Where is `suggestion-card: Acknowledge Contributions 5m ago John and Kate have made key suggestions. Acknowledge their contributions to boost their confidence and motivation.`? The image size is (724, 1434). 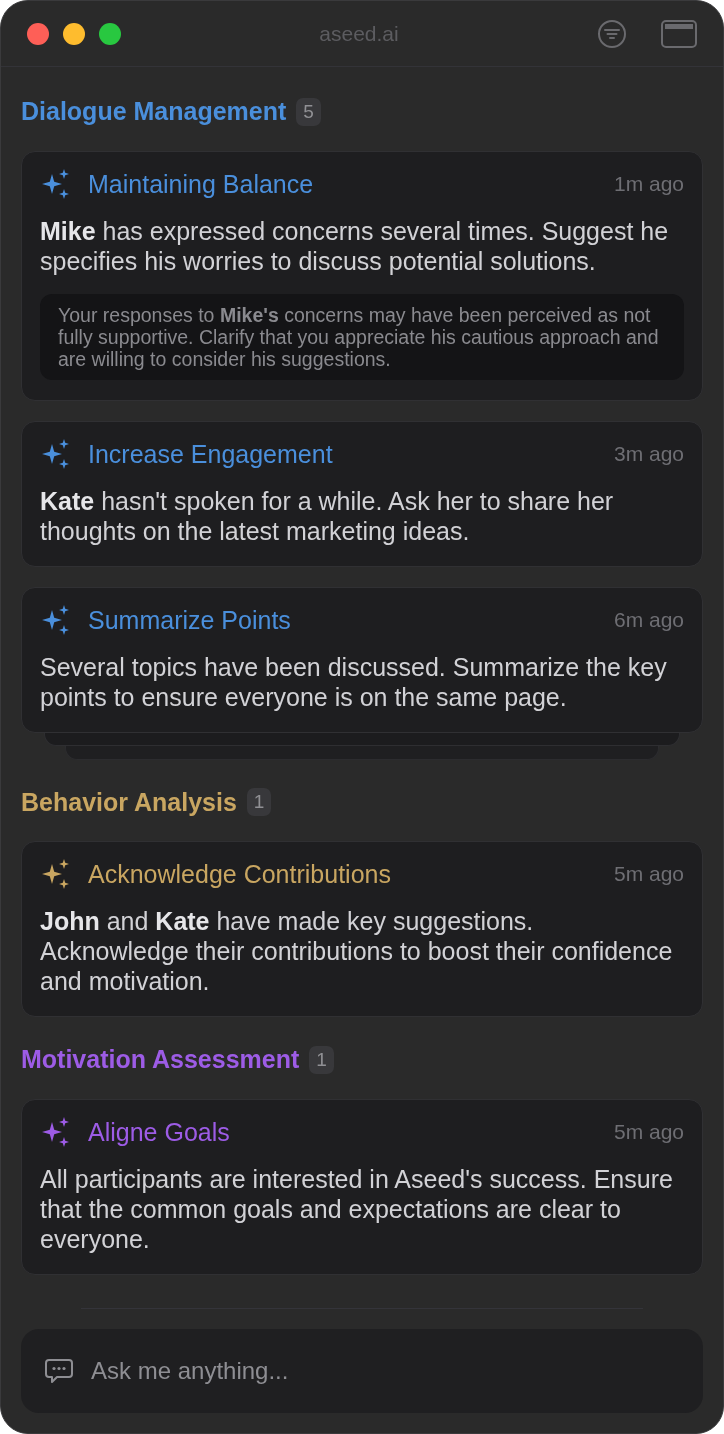
suggestion-card: Acknowledge Contributions 5m ago John and Kate have made key suggestions. Acknowledge their contributions to boost their confidence and motivation. is located at coordinates (362, 929).